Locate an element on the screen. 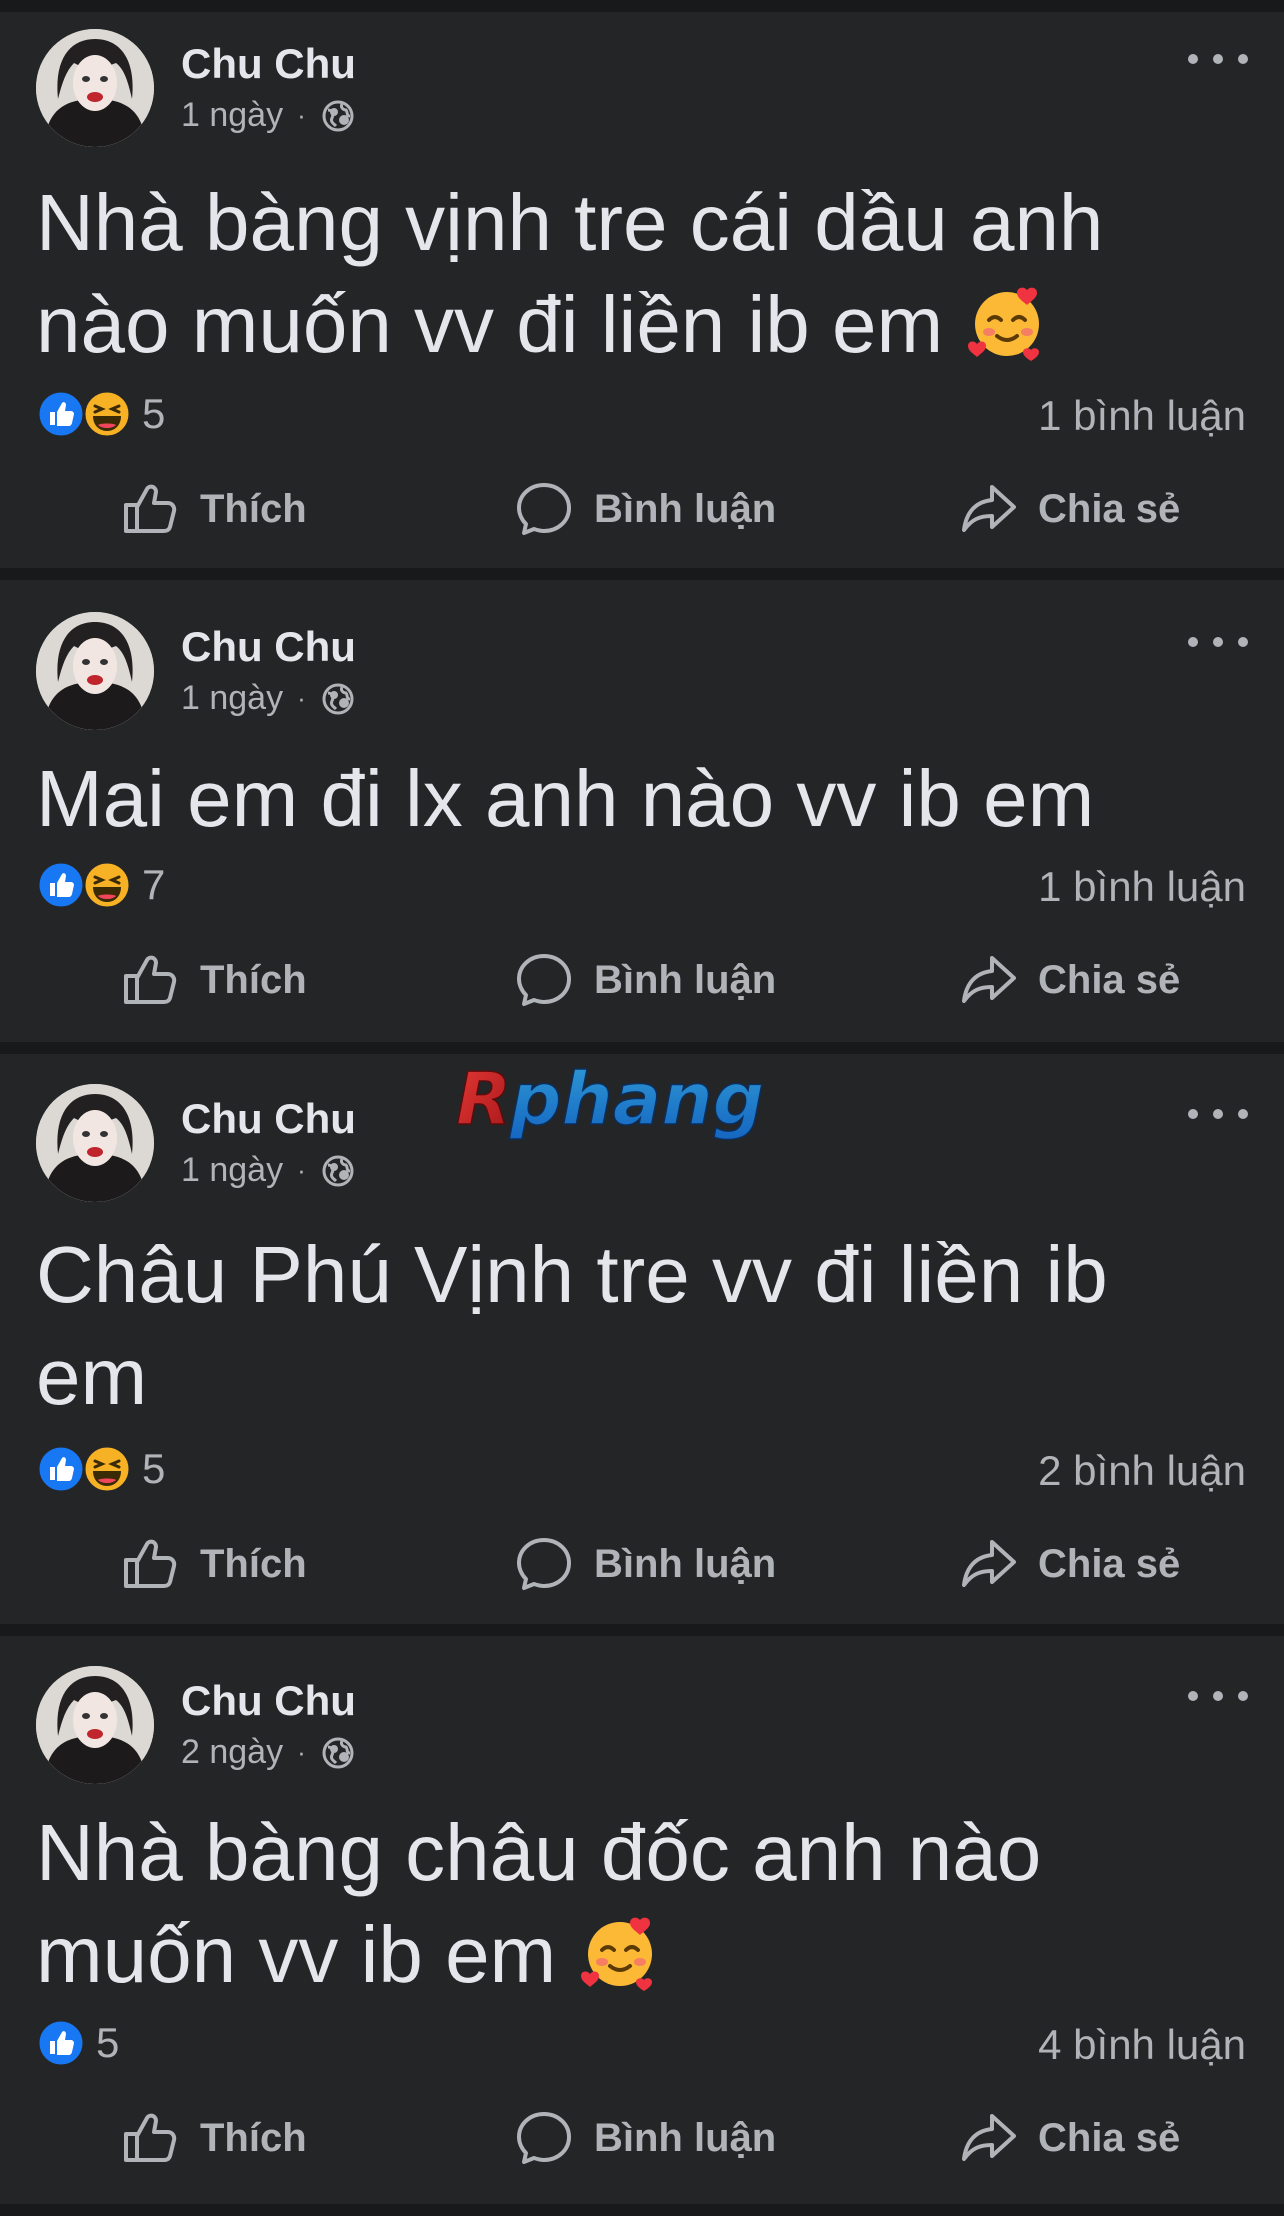 This screenshot has height=2216, width=1284. comment-count: 2 bình luận is located at coordinates (1142, 1471).